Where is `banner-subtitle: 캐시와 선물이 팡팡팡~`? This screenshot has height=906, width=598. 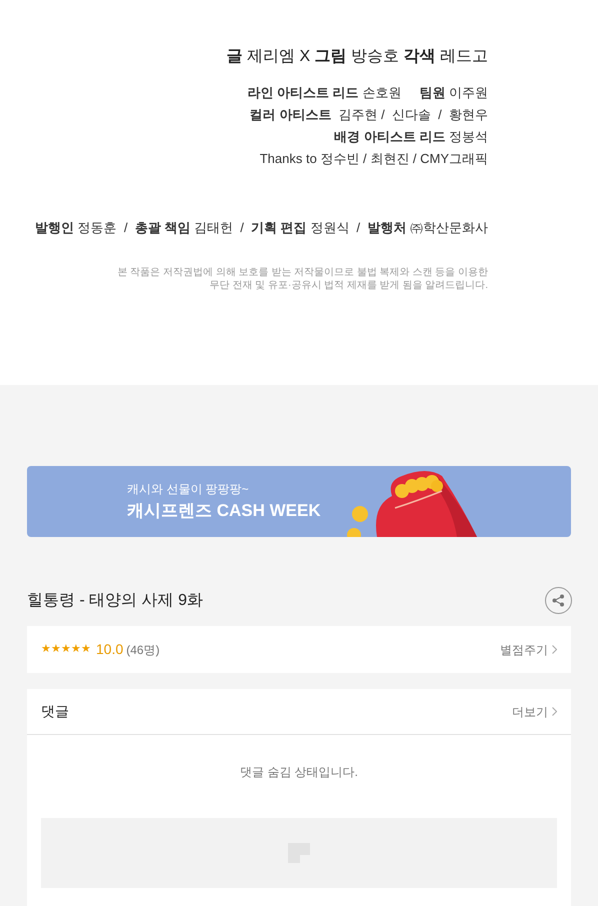
banner-subtitle: 캐시와 선물이 팡팡팡~ is located at coordinates (188, 489).